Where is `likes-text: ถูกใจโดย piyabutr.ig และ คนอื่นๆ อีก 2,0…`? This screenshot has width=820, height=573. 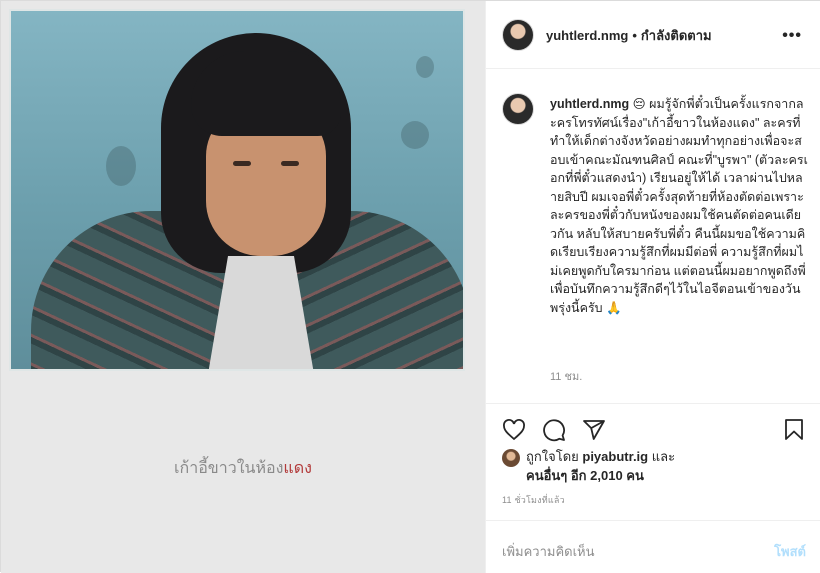 likes-text: ถูกใจโดย piyabutr.ig และ คนอื่นๆ อีก 2,0… is located at coordinates (666, 466).